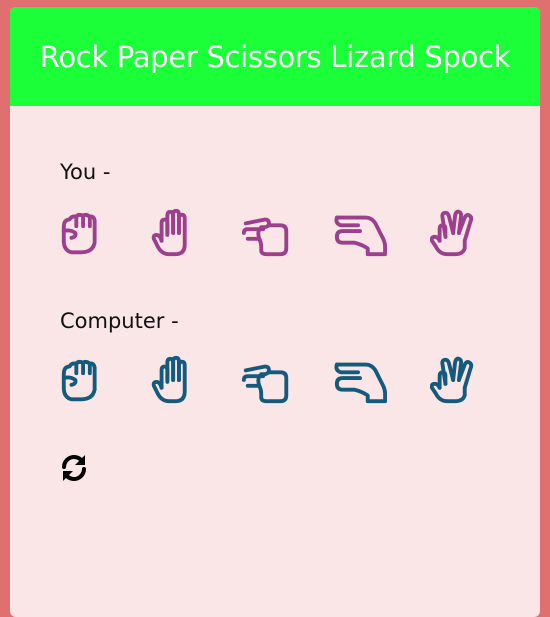  I want to click on computer-rock-button, so click(85, 380).